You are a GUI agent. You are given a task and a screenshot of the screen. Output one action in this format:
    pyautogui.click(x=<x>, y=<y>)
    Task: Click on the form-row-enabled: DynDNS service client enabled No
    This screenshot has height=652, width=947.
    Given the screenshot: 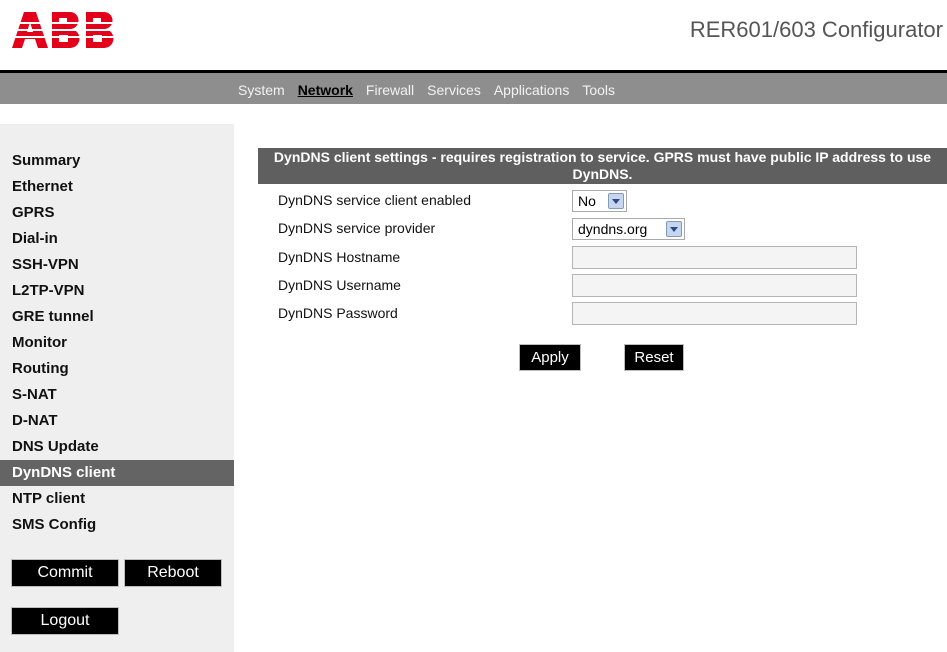 What is the action you would take?
    pyautogui.click(x=578, y=200)
    